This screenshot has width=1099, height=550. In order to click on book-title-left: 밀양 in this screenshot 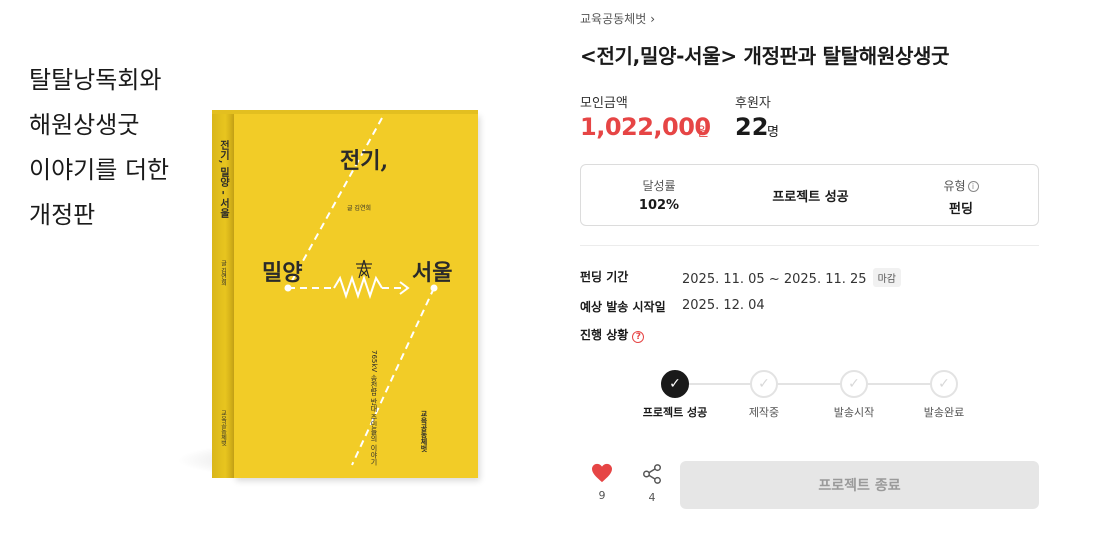, I will do `click(282, 273)`.